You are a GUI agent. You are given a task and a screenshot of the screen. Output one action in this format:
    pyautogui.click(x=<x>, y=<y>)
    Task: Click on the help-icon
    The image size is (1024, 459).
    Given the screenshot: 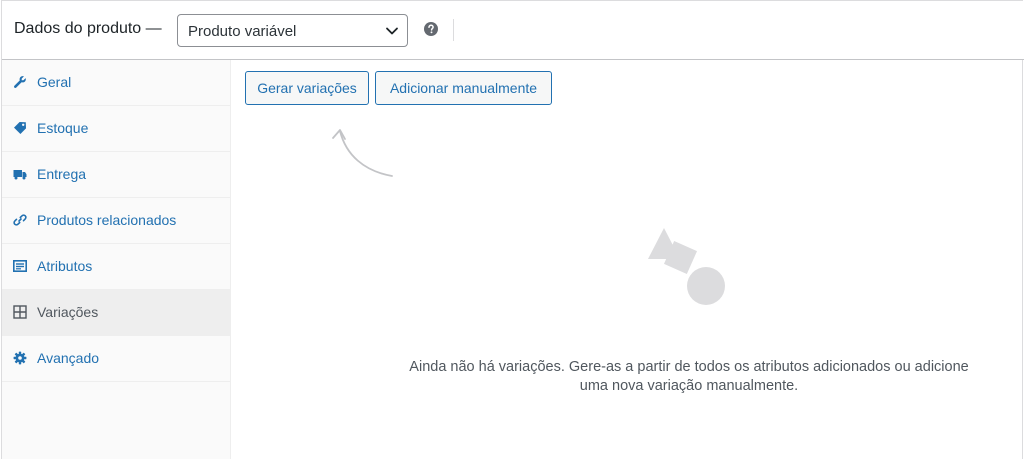 What is the action you would take?
    pyautogui.click(x=431, y=29)
    